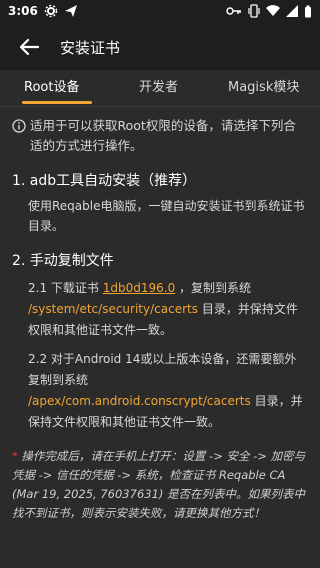  Describe the element at coordinates (15, 456) in the screenshot. I see `note-star: *` at that location.